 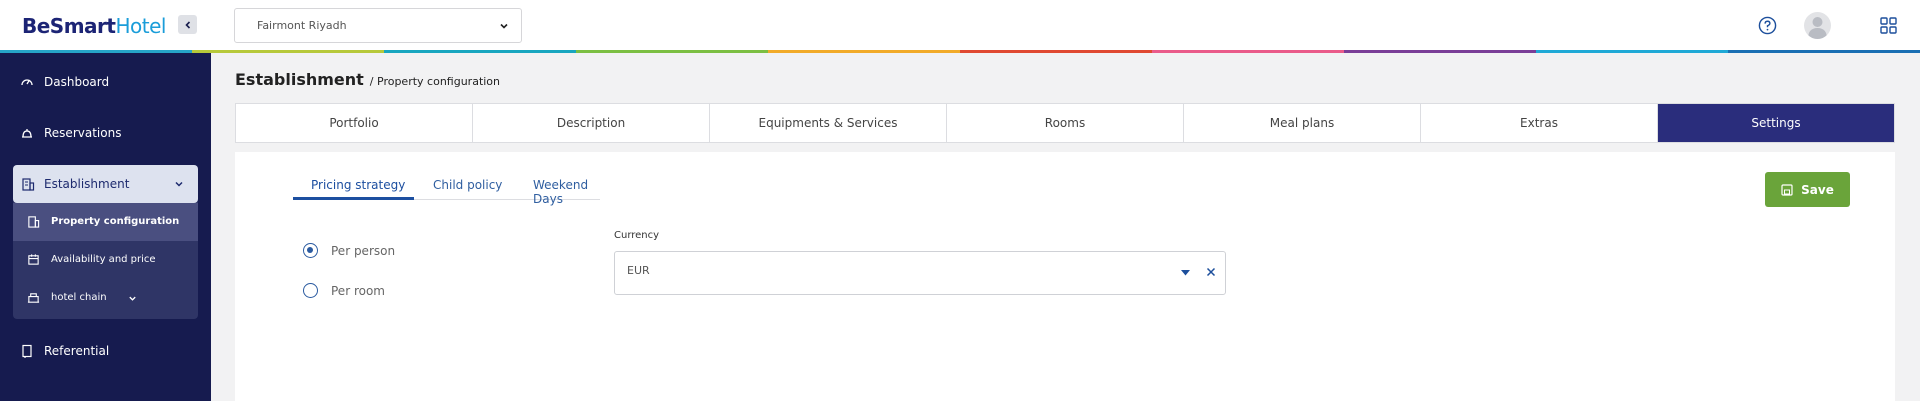 I want to click on subtab-weekend-days: Weekend Days, so click(x=566, y=188).